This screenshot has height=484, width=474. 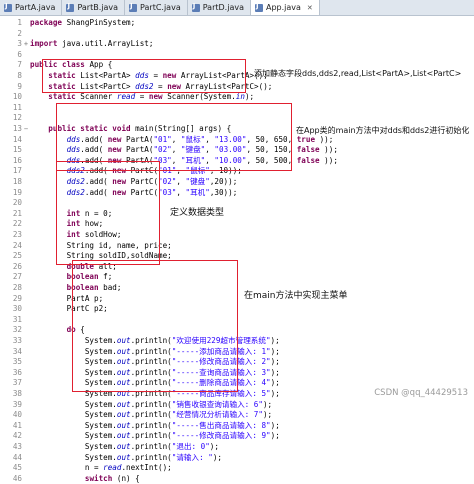 What do you see at coordinates (17, 404) in the screenshot?
I see `line-number: 39` at bounding box center [17, 404].